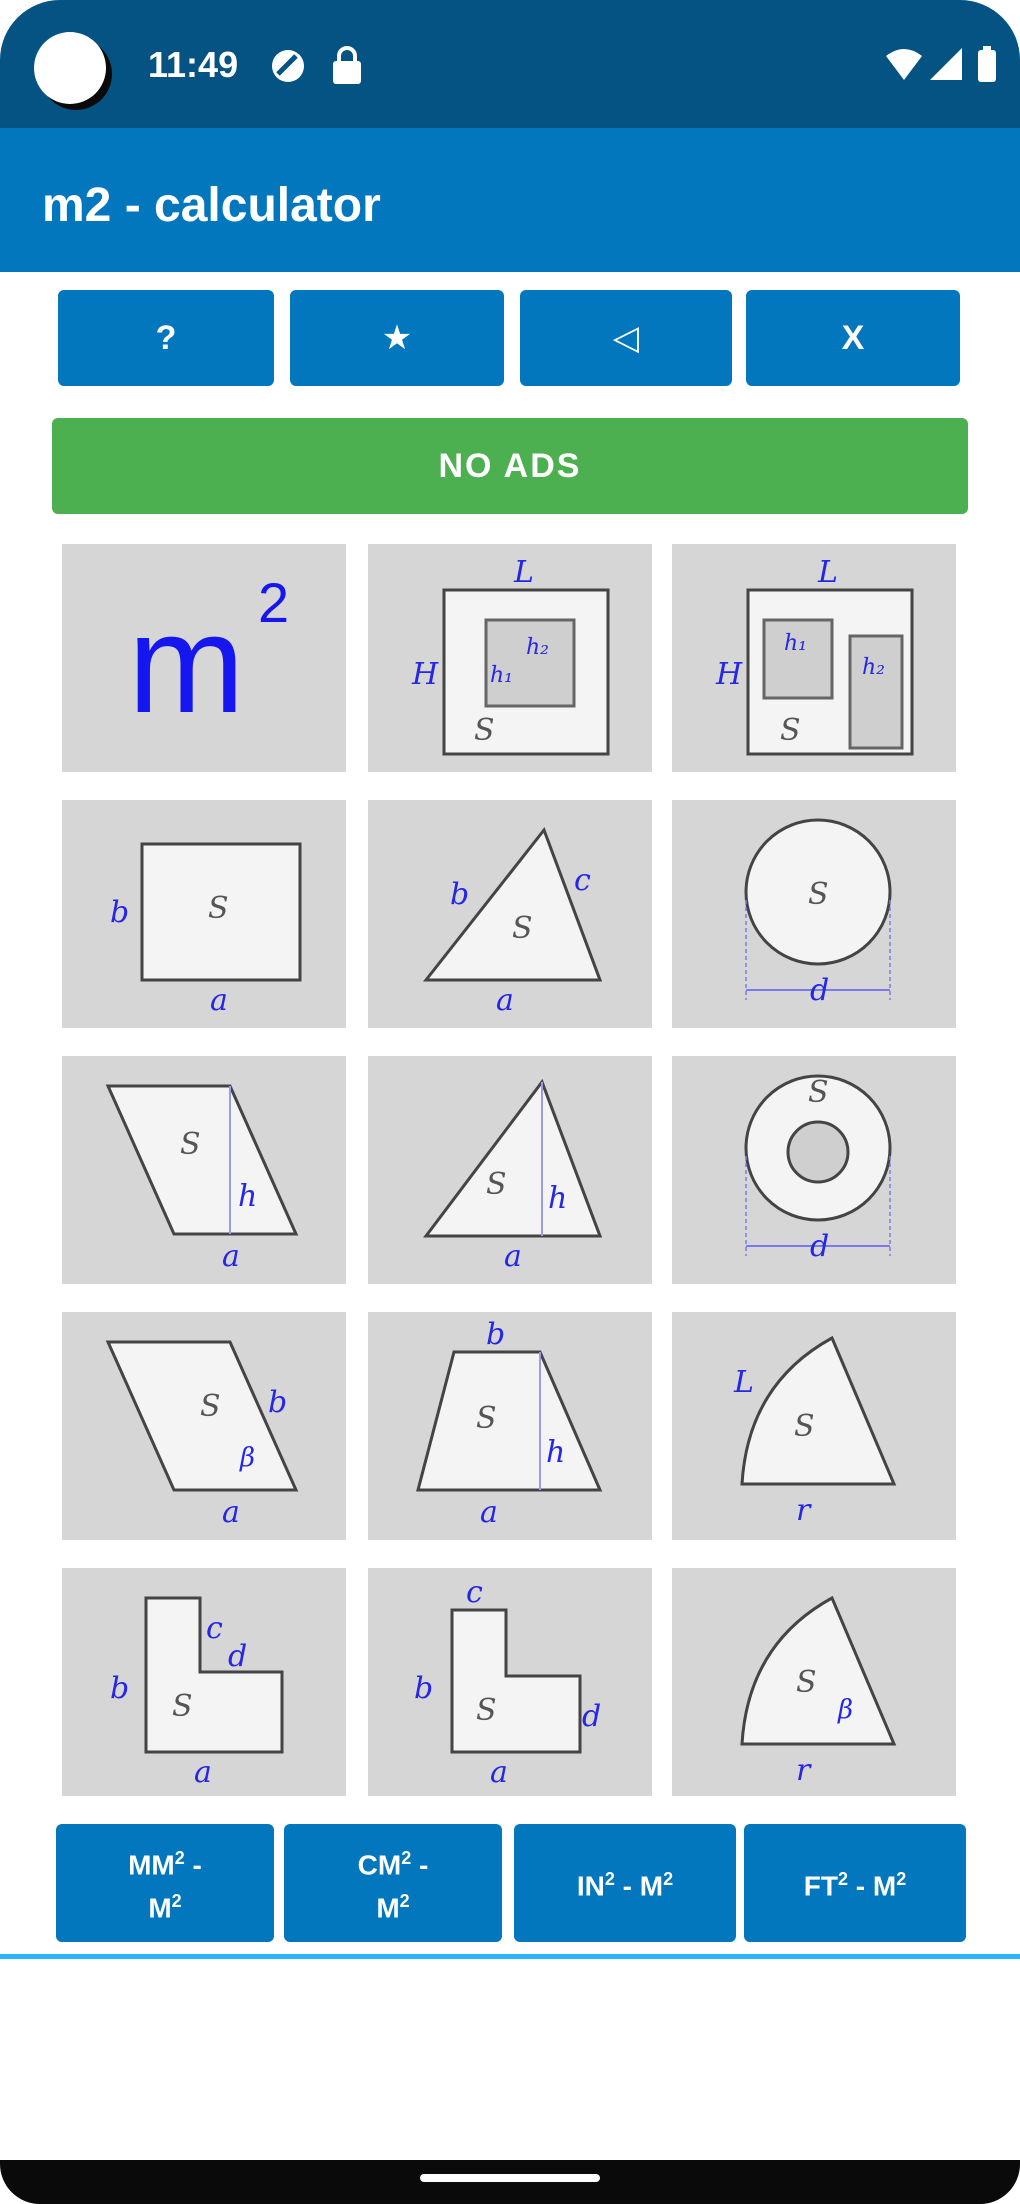  Describe the element at coordinates (510, 1426) in the screenshot. I see `tile-trapezoid: b h a S` at that location.